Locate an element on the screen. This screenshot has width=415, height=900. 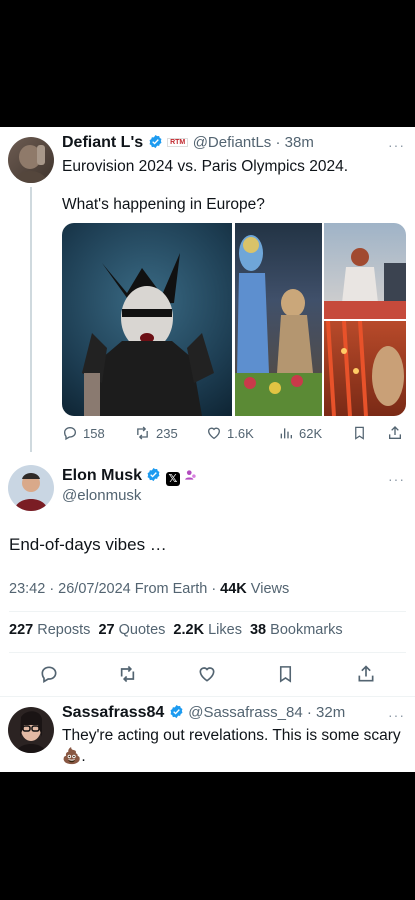
like-button is located at coordinates (207, 674).